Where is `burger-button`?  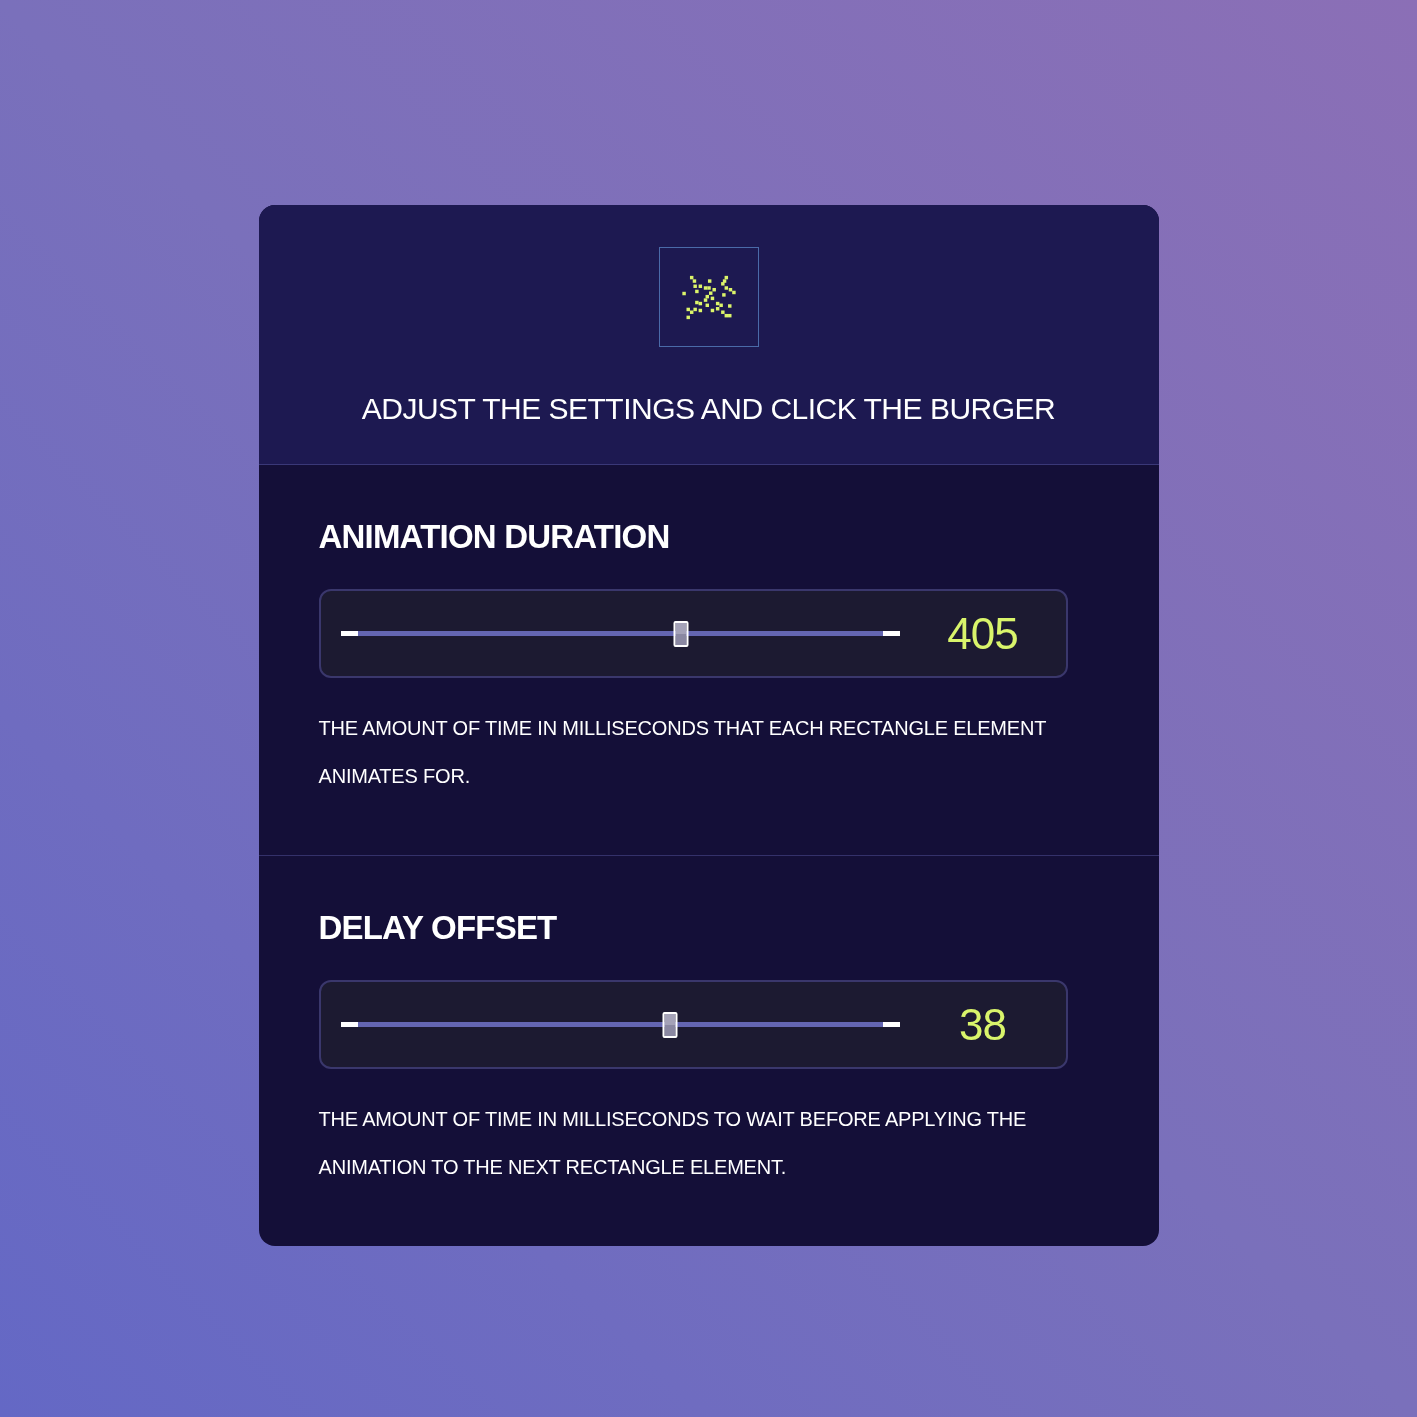
burger-button is located at coordinates (708, 297).